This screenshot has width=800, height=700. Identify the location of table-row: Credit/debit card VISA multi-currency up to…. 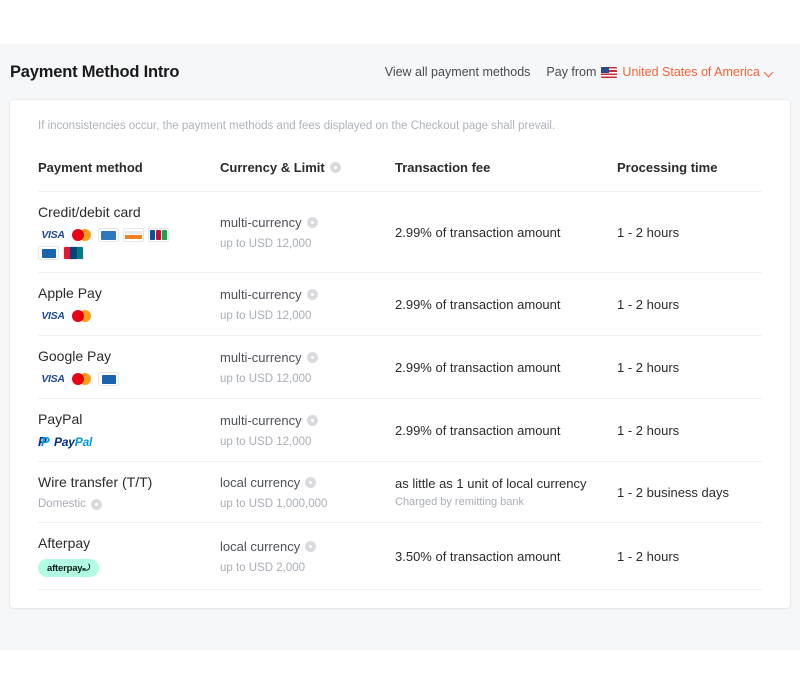
(400, 232).